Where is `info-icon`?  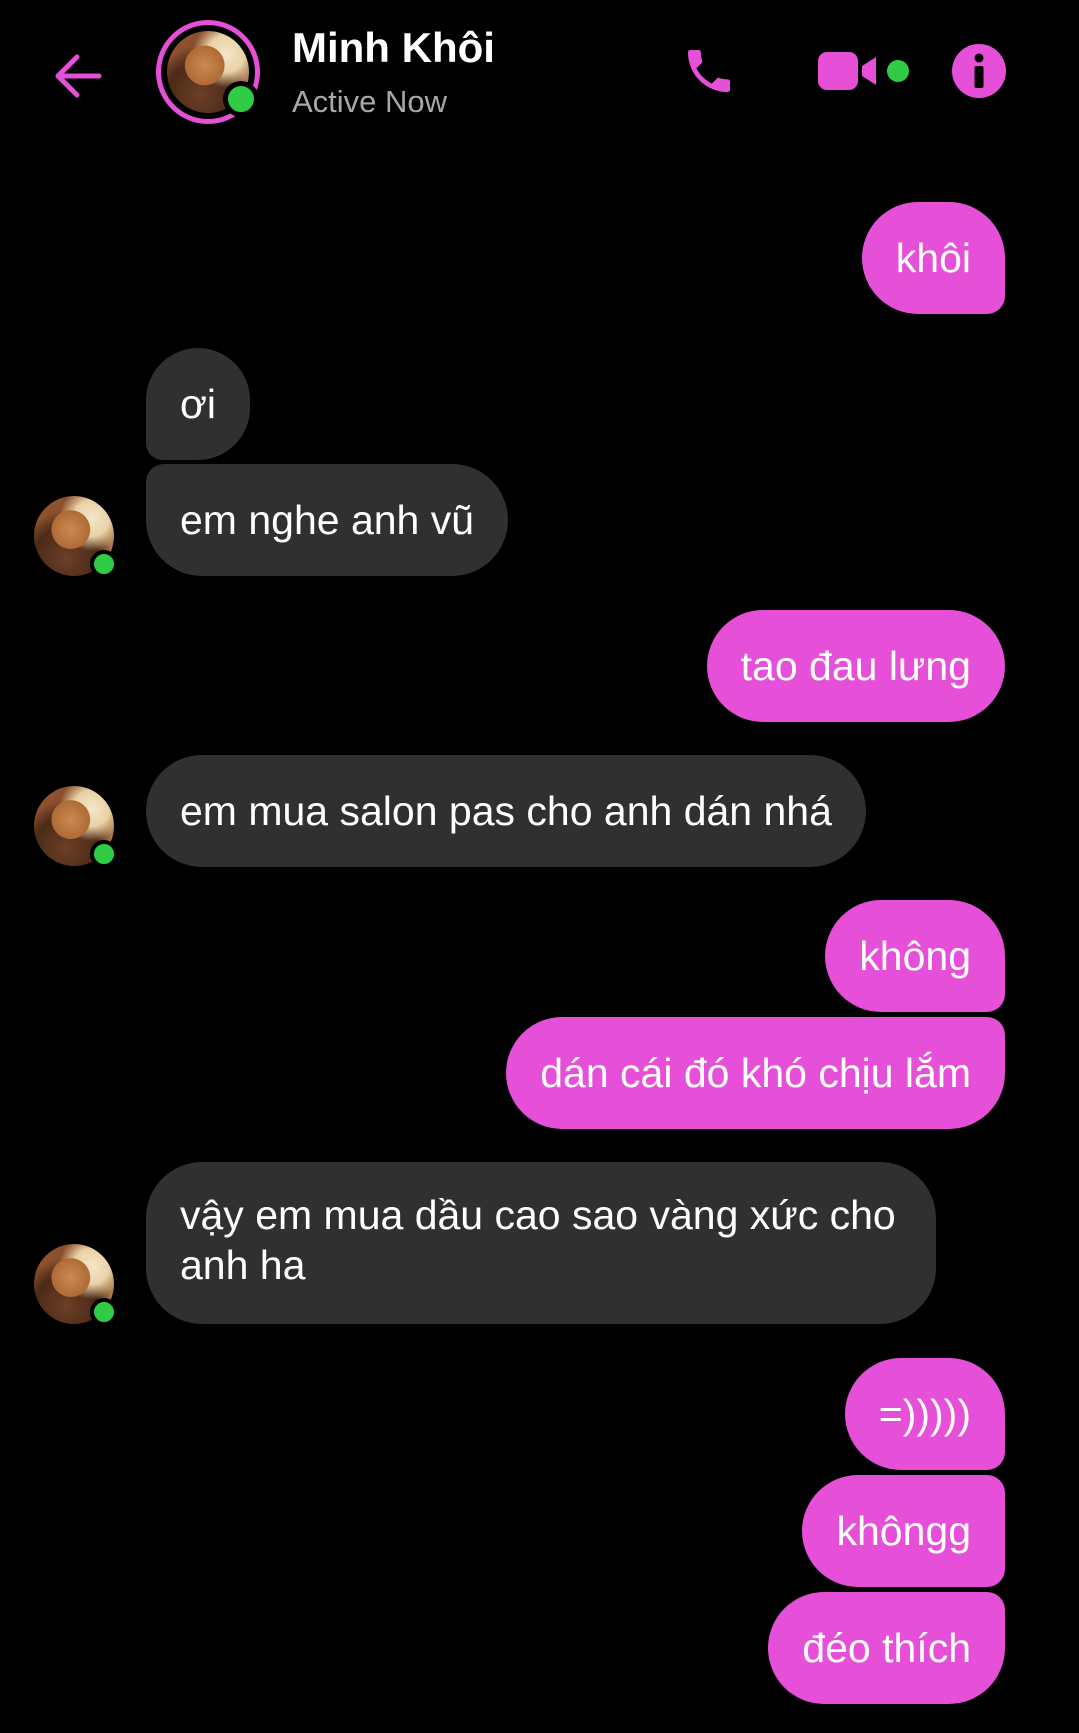
info-icon is located at coordinates (979, 71).